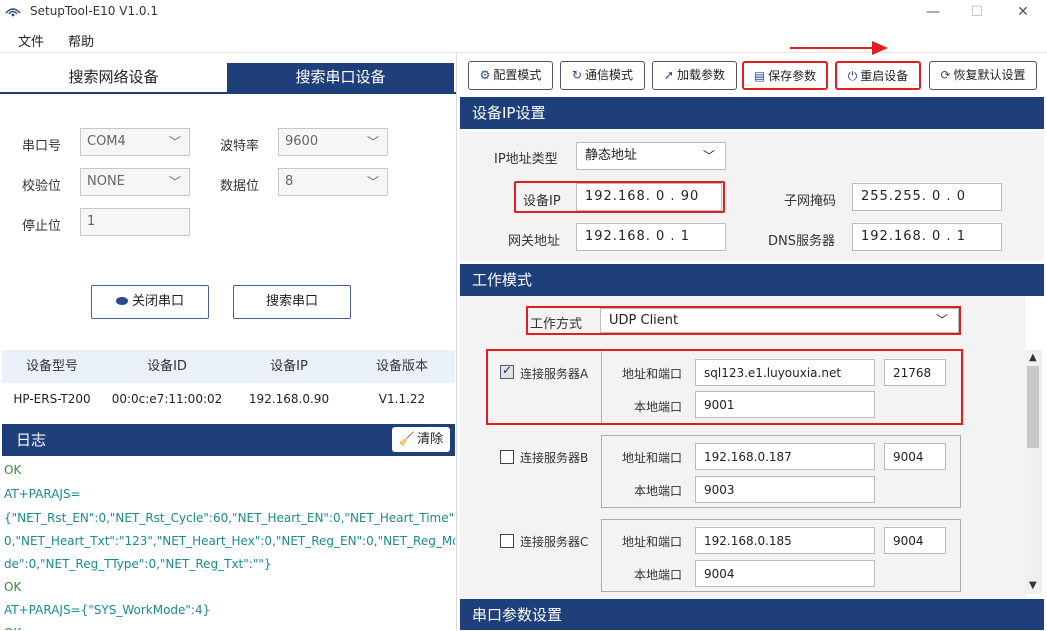  What do you see at coordinates (507, 371) in the screenshot?
I see `server-a-checkbox` at bounding box center [507, 371].